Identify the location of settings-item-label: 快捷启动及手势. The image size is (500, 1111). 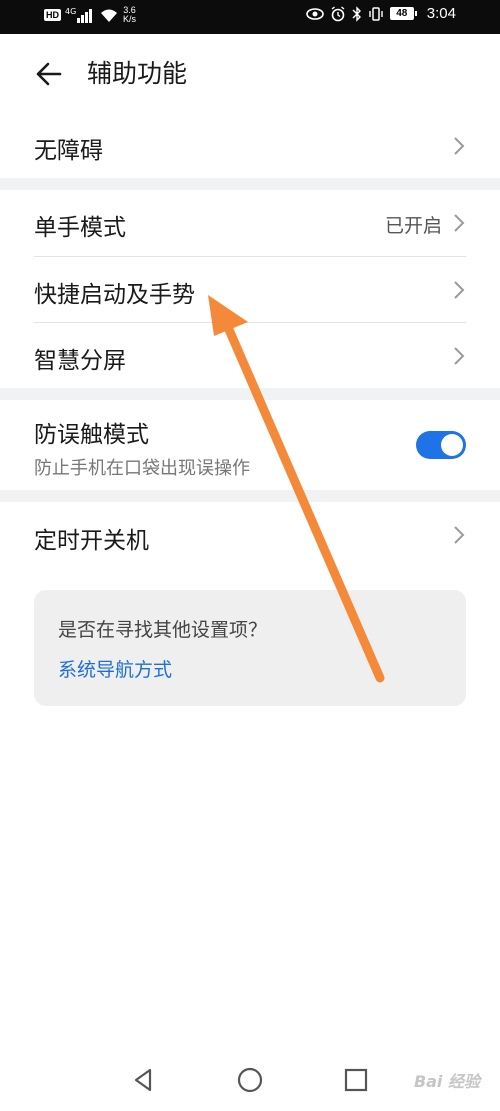
(114, 295).